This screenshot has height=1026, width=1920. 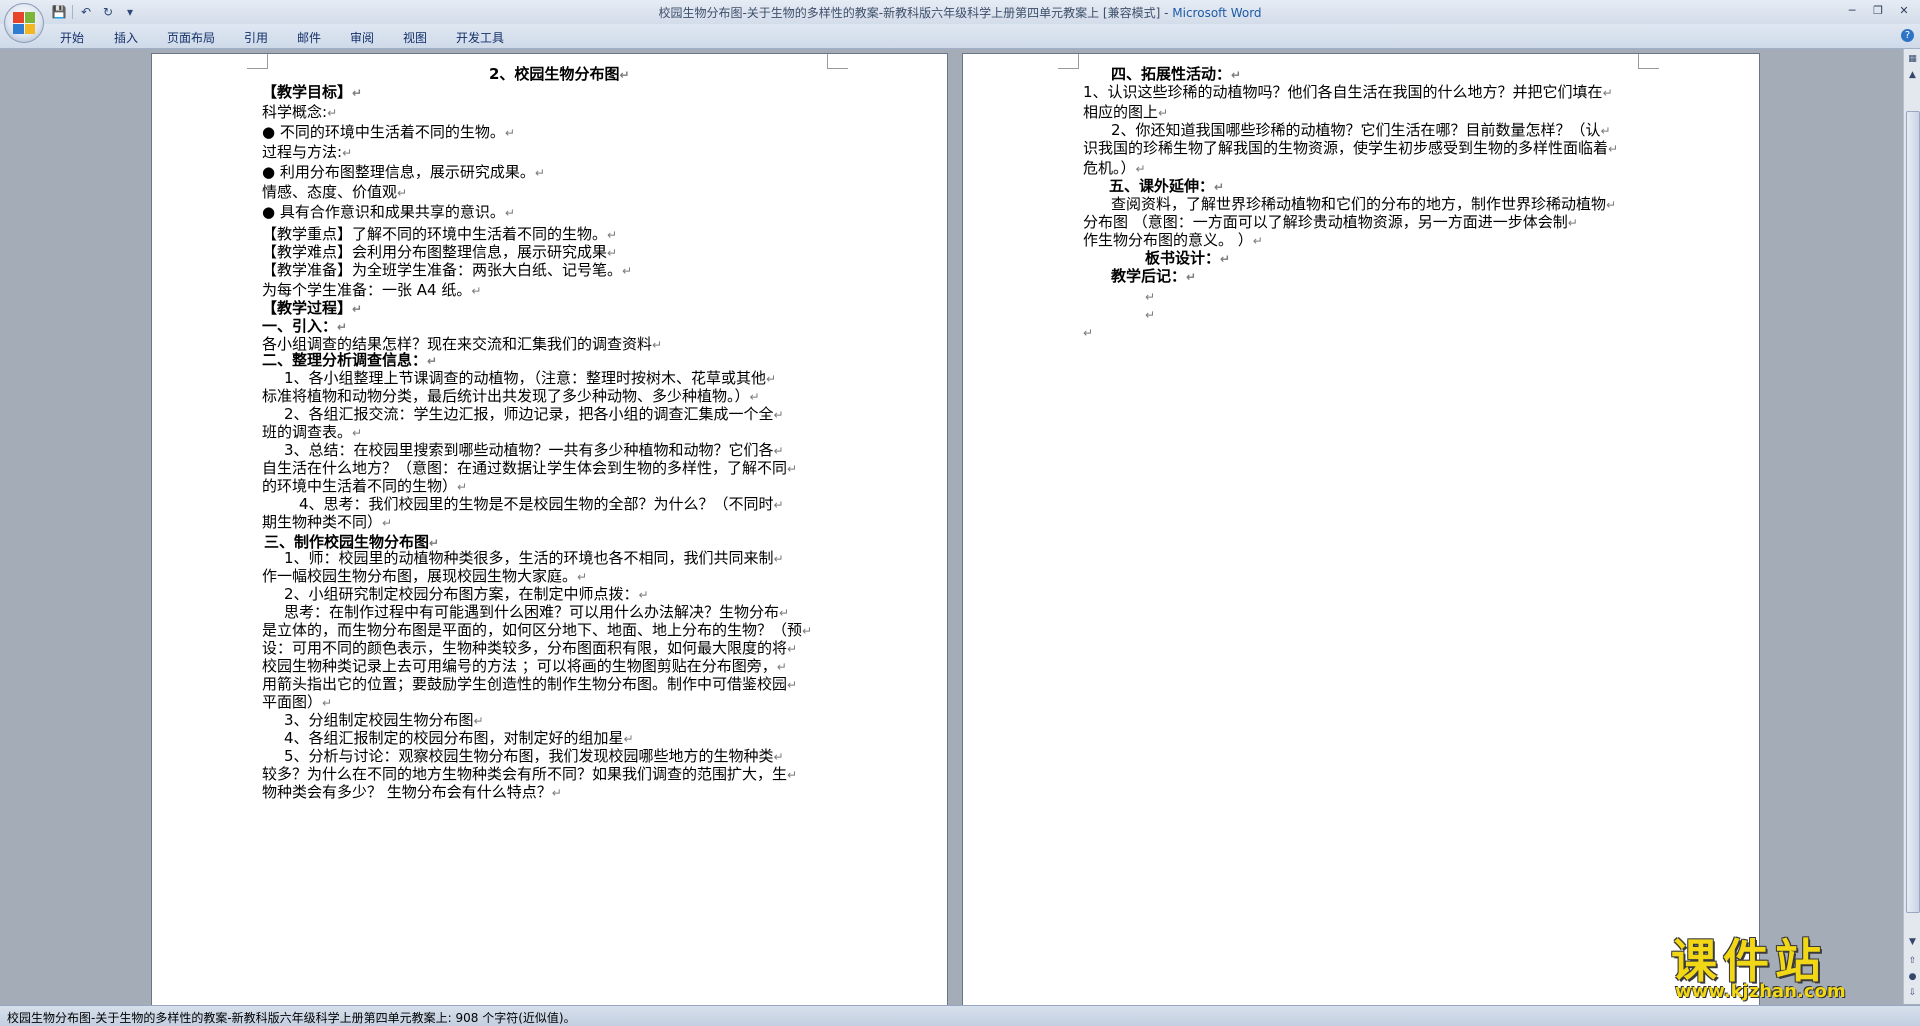 I want to click on paragraph-line: ● 不同的环境中生活着不同的生物。↵, so click(x=388, y=132).